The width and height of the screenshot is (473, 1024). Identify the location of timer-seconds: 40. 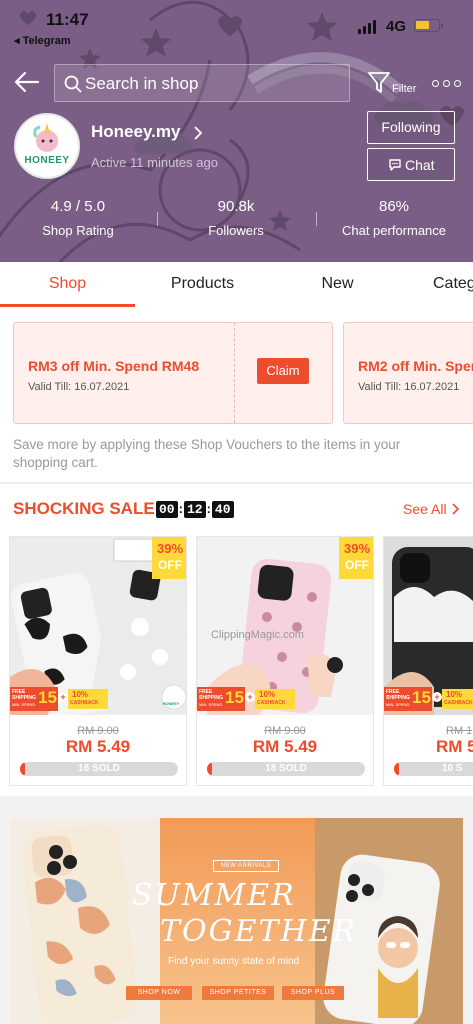
(222, 509).